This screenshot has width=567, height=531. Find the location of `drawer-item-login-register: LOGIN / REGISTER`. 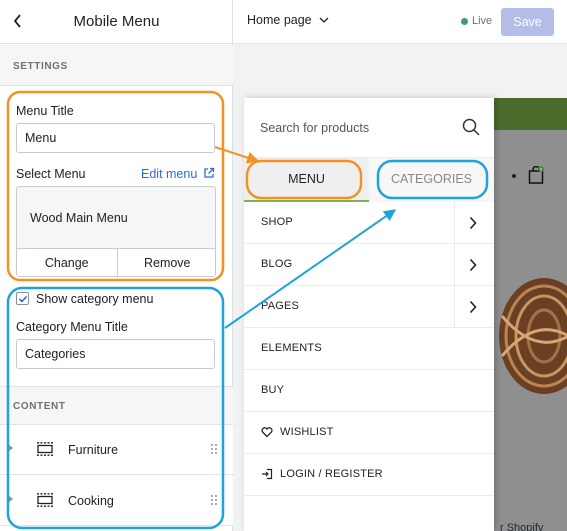

drawer-item-login-register: LOGIN / REGISTER is located at coordinates (369, 475).